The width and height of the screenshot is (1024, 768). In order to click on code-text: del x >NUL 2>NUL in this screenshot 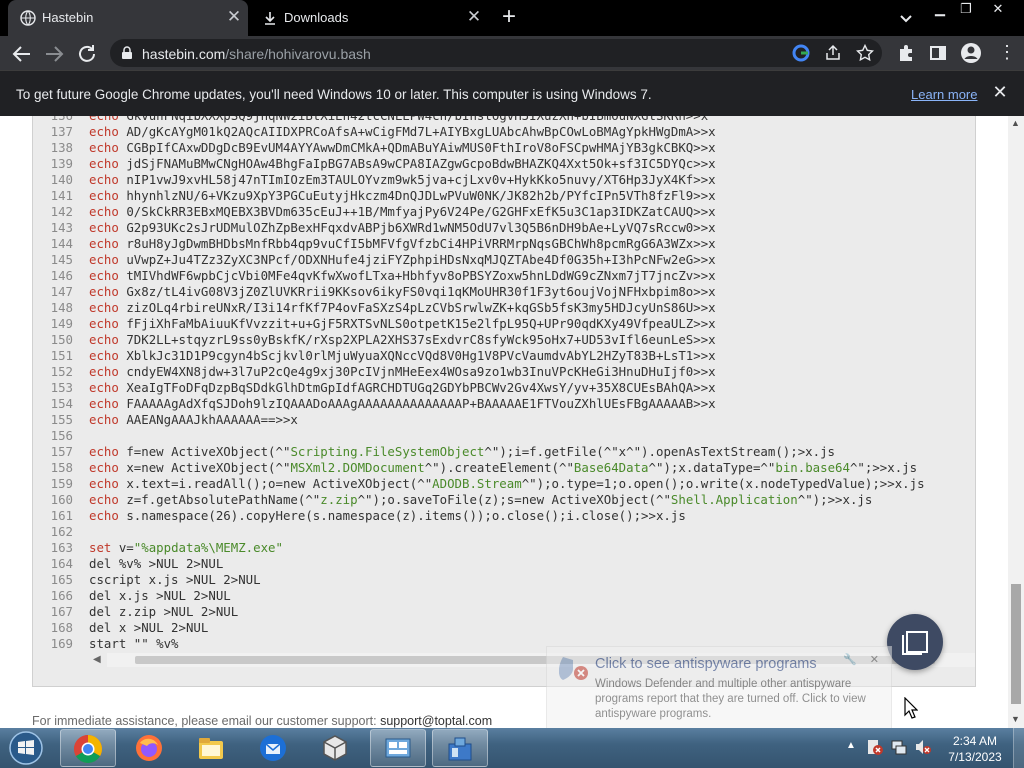, I will do `click(149, 627)`.